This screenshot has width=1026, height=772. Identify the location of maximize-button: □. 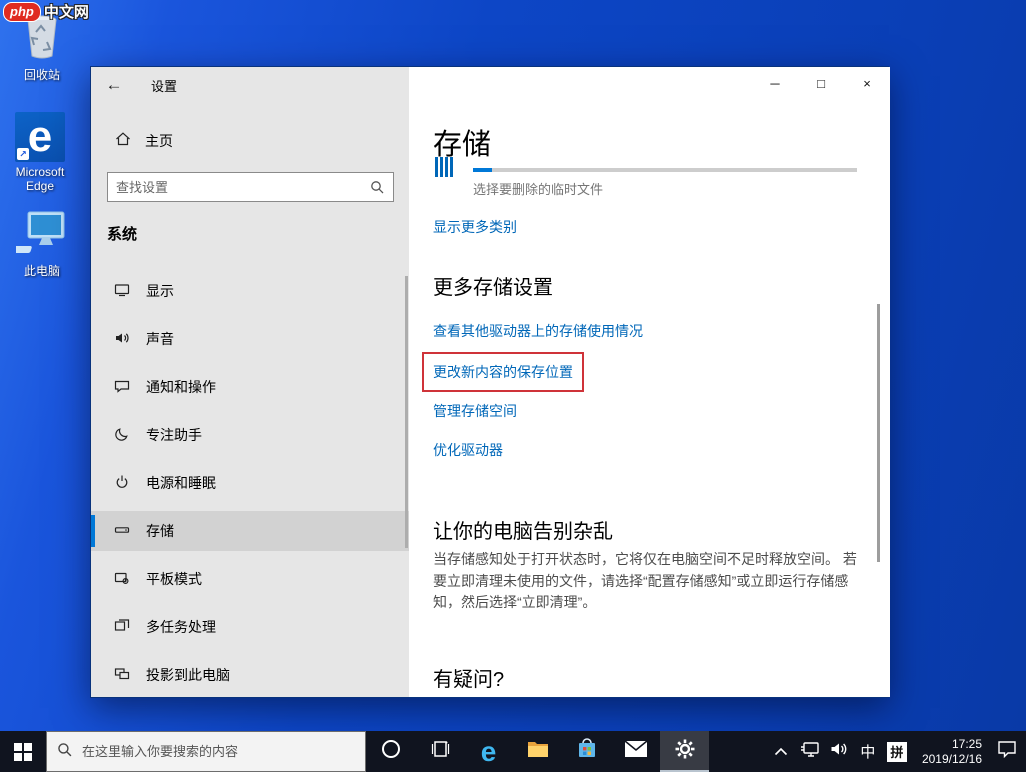
(821, 83).